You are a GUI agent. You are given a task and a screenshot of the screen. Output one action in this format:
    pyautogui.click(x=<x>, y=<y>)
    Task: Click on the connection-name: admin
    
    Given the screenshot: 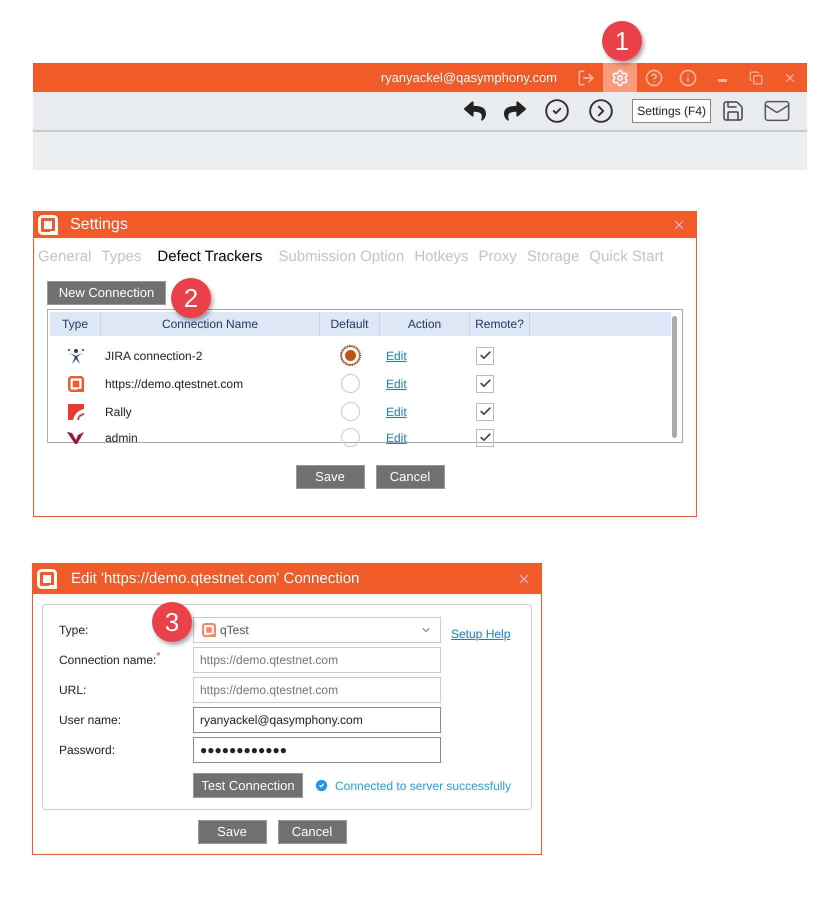 What is the action you would take?
    pyautogui.click(x=121, y=438)
    